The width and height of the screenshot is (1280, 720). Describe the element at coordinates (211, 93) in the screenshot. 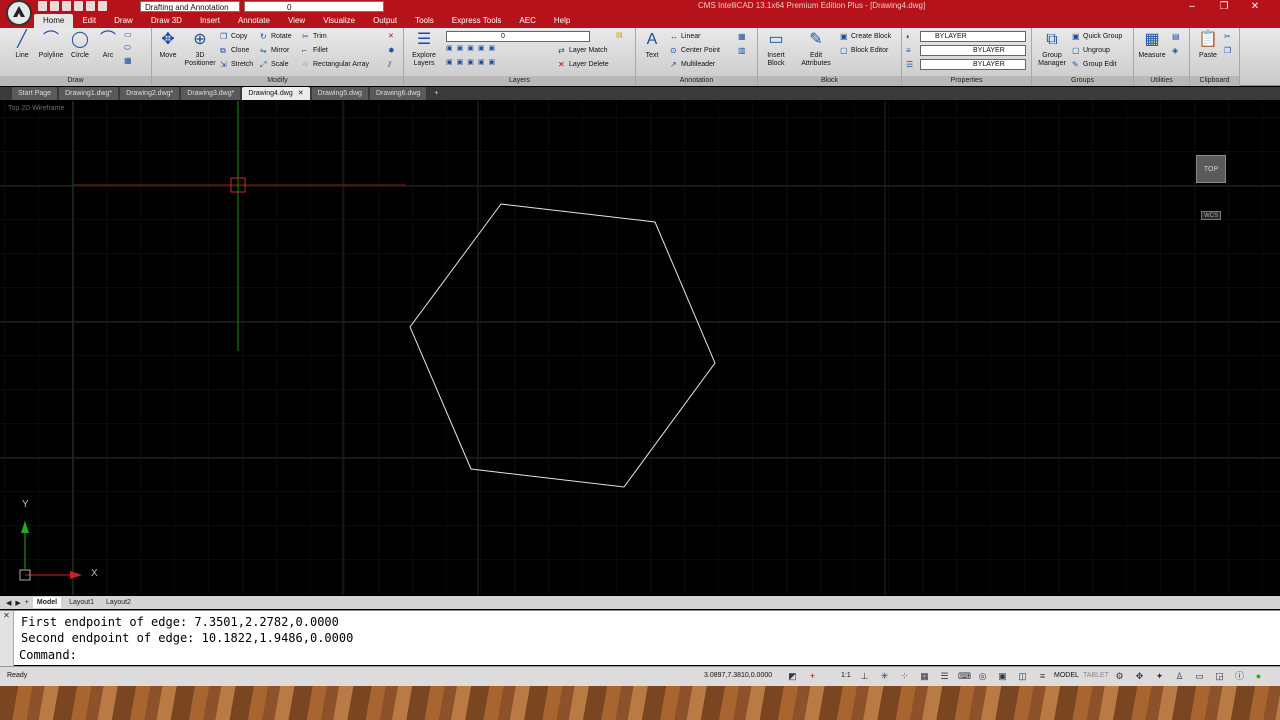

I see `doc-tab-drawing3: Drawing3.dwg*` at that location.